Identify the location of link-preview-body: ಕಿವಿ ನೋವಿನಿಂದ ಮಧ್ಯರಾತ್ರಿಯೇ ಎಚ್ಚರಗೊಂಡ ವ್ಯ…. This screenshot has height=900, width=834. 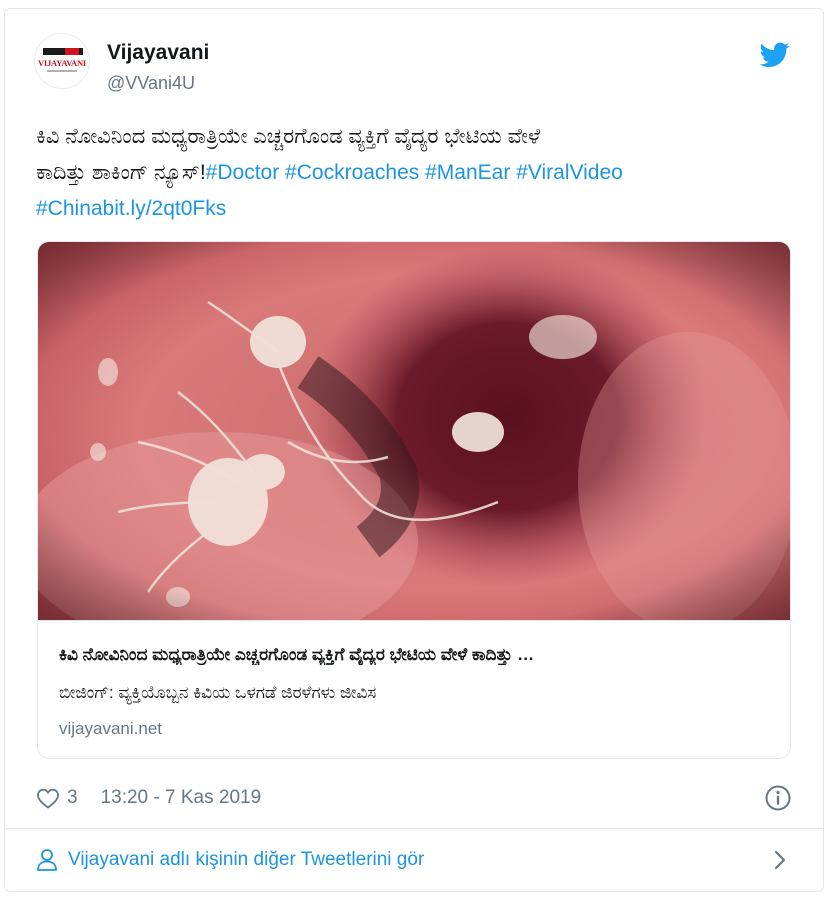
(414, 689).